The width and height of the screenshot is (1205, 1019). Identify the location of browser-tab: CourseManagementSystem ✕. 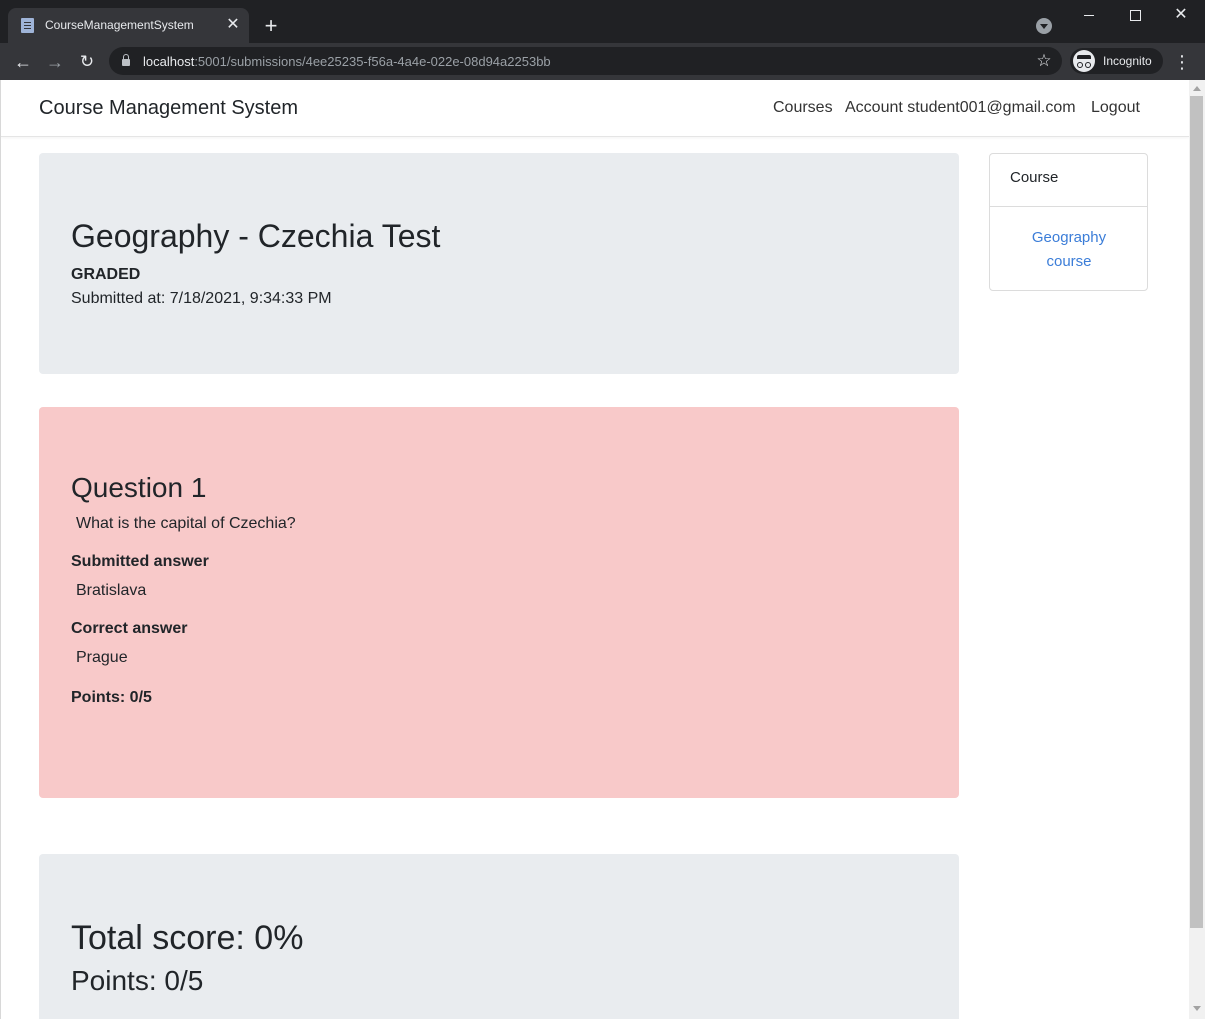
(128, 25).